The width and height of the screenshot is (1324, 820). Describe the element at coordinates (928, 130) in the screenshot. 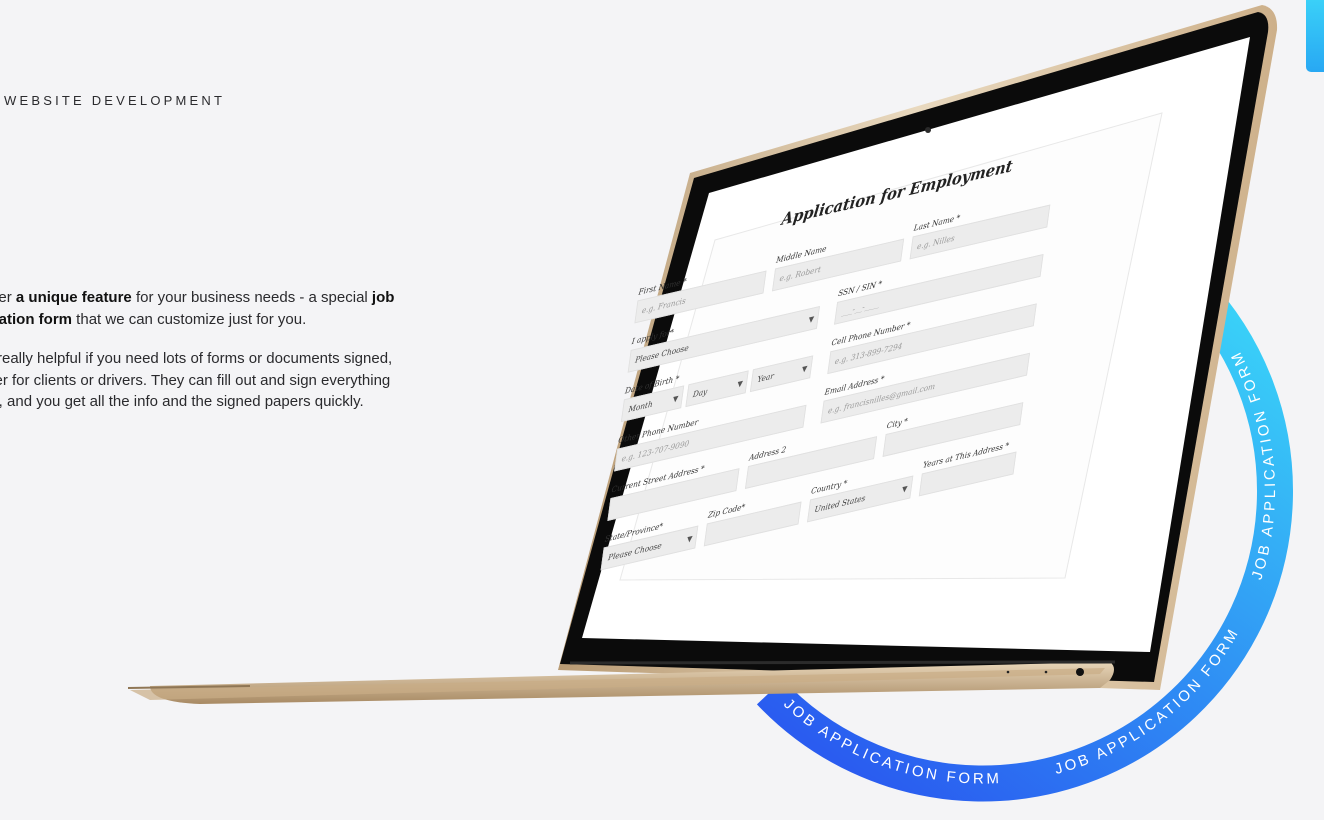

I see `camera-icon` at that location.